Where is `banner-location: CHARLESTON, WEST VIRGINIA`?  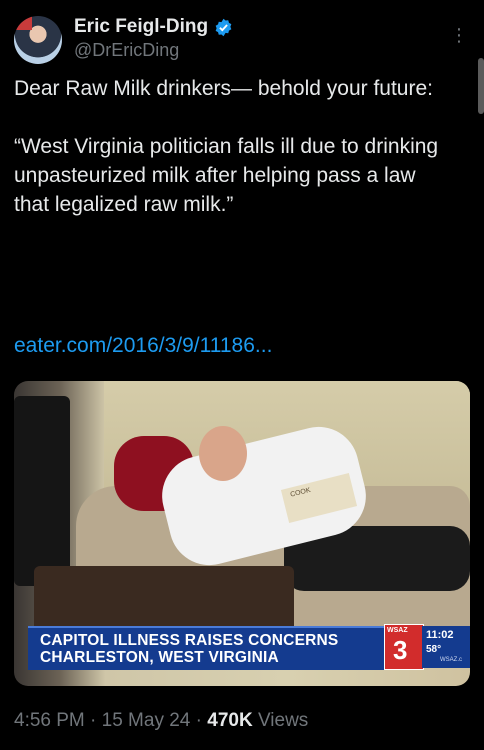 banner-location: CHARLESTON, WEST VIRGINIA is located at coordinates (159, 657).